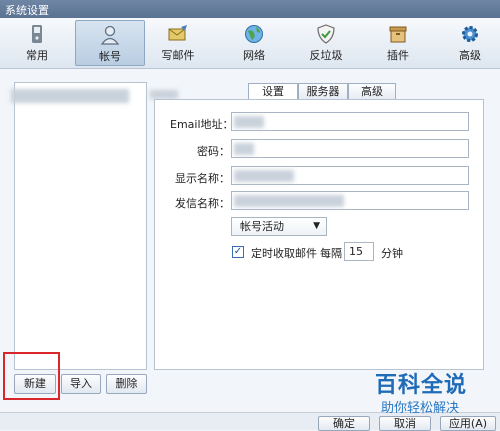 The height and width of the screenshot is (431, 500). What do you see at coordinates (350, 175) in the screenshot?
I see `display-name-field` at bounding box center [350, 175].